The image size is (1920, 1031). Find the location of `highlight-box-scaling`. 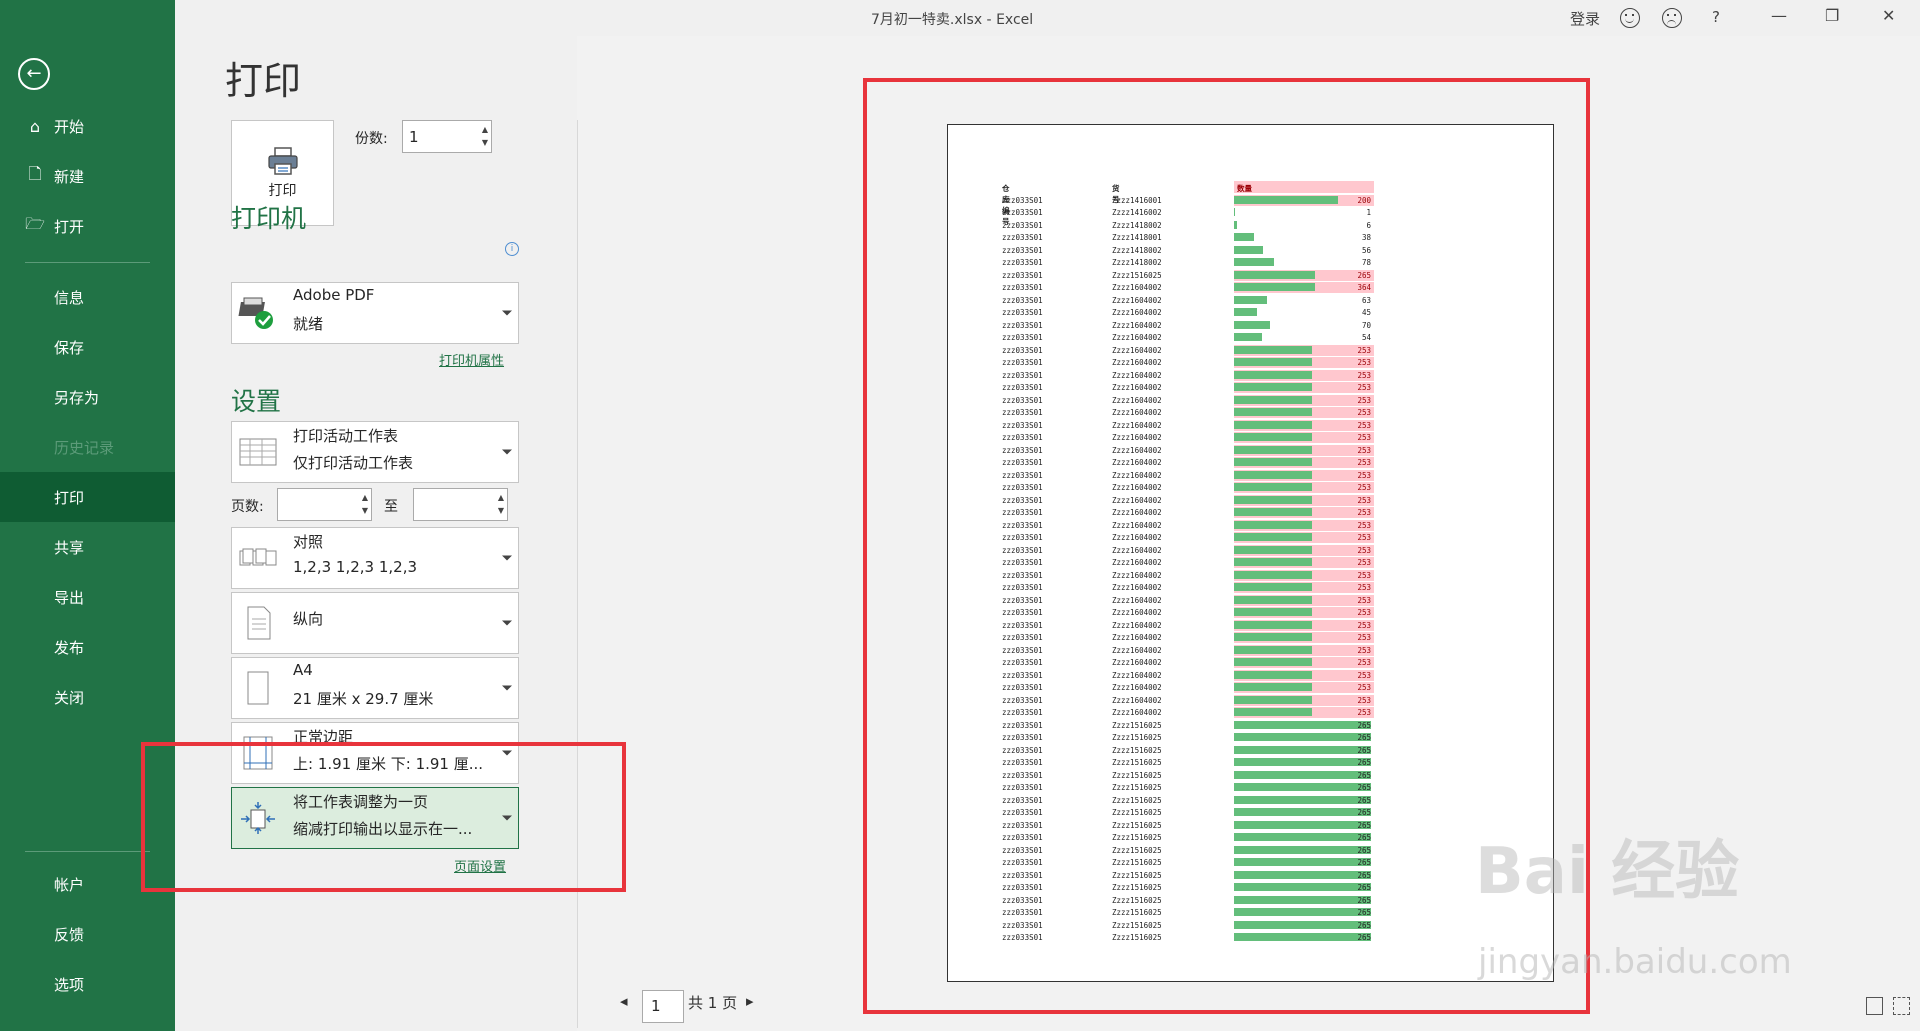

highlight-box-scaling is located at coordinates (383, 817).